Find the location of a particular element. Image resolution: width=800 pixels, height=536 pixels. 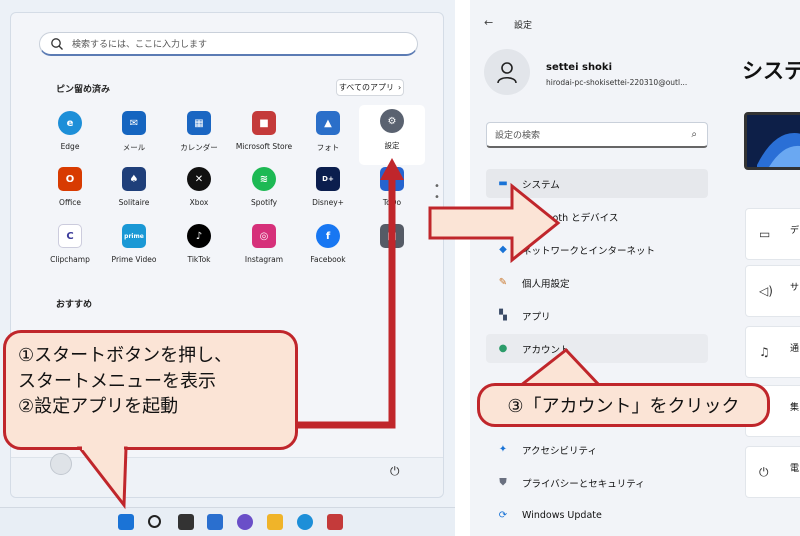

callout-pointer-right is located at coordinates (559, 367).